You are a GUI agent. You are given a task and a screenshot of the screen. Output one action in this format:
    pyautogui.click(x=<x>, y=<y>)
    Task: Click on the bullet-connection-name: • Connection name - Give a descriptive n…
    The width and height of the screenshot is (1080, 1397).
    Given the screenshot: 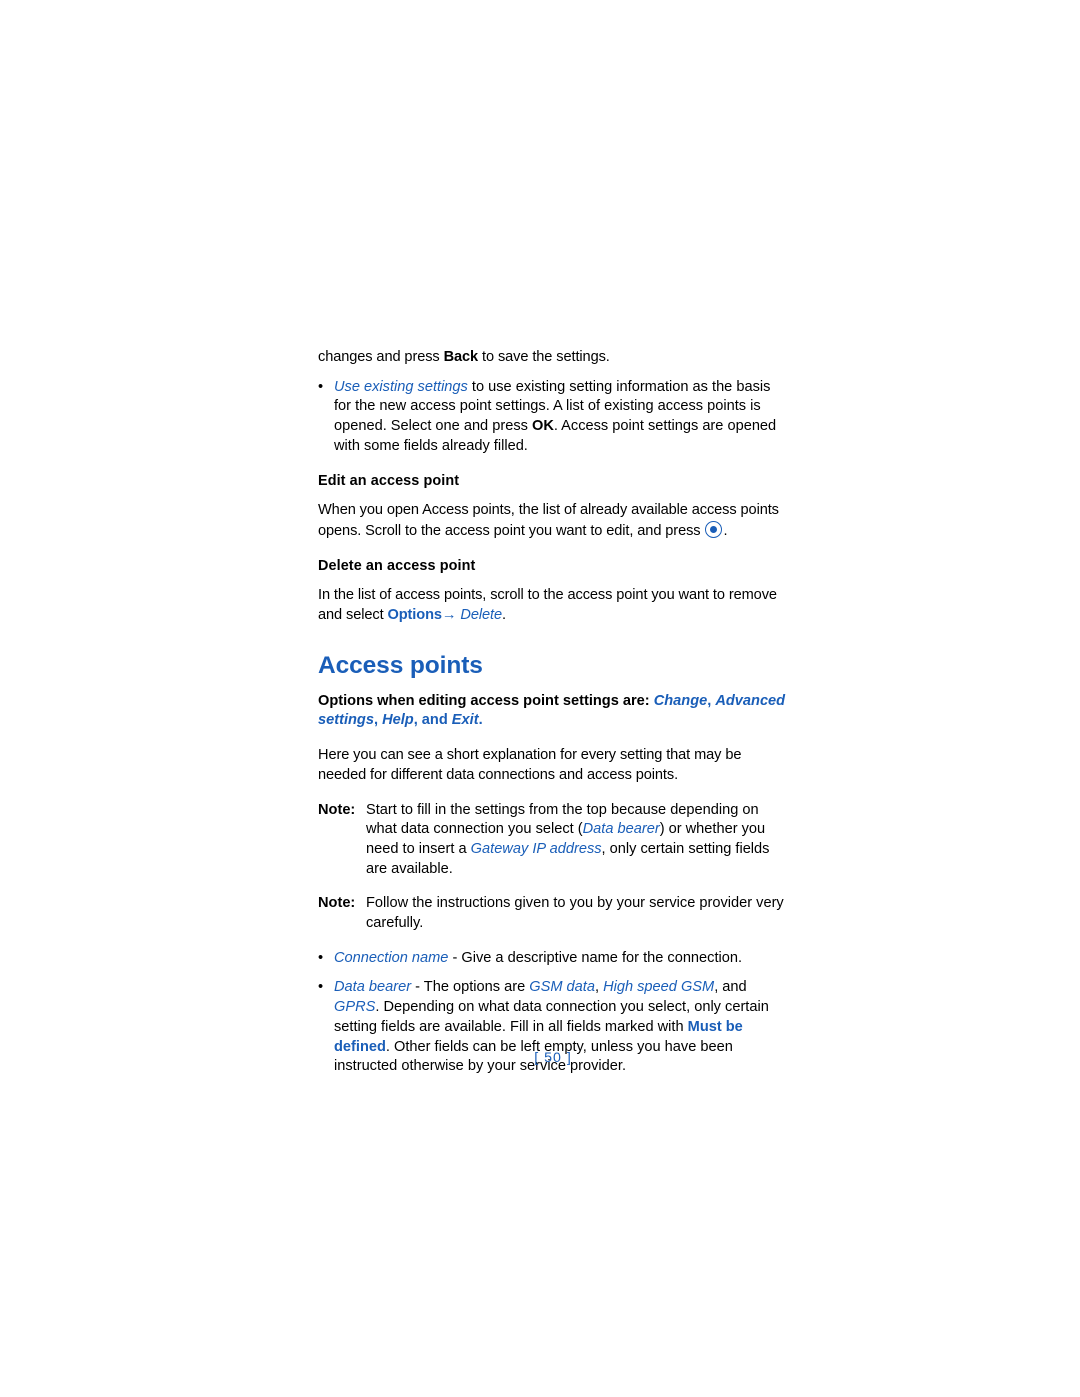 What is the action you would take?
    pyautogui.click(x=553, y=959)
    